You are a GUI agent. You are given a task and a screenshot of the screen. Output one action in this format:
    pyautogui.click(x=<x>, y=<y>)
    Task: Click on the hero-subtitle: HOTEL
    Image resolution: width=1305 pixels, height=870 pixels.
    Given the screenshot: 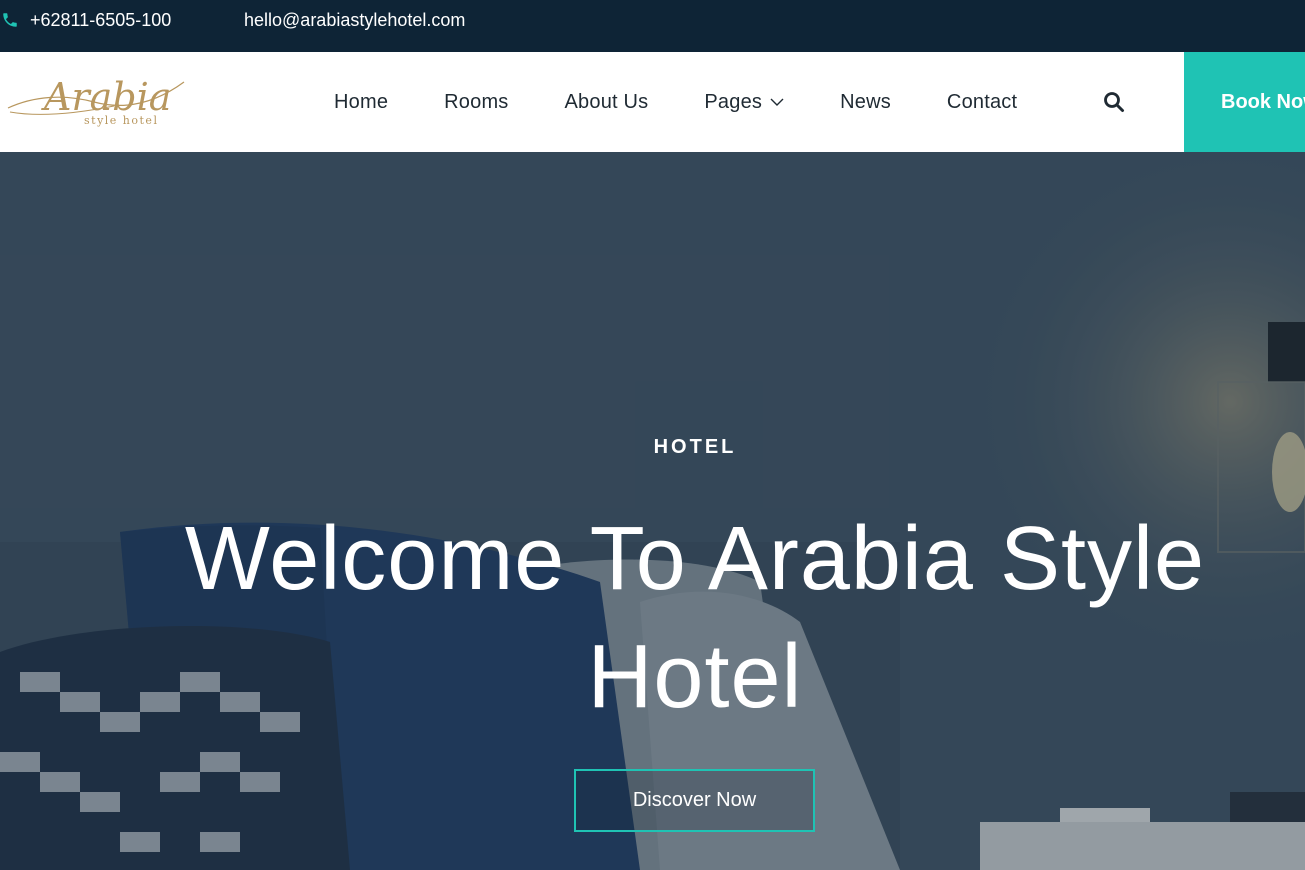 What is the action you would take?
    pyautogui.click(x=695, y=447)
    